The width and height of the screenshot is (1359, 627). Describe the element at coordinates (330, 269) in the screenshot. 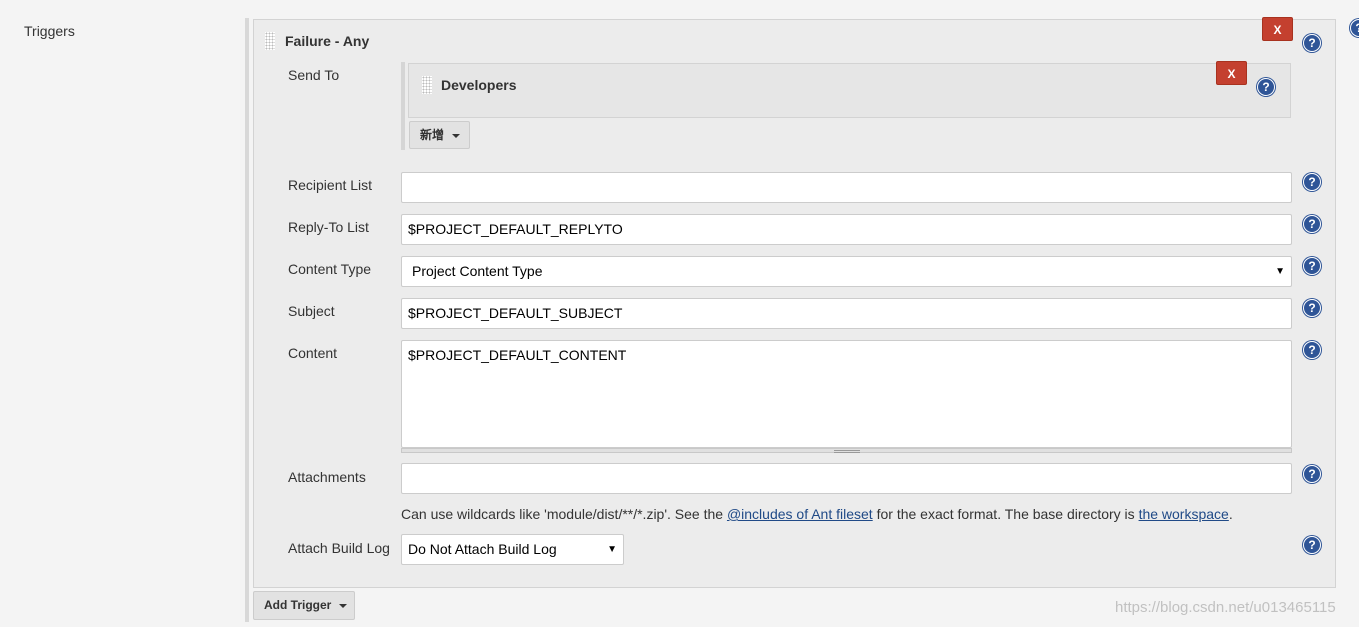

I see `content-type-label: Content Type` at that location.